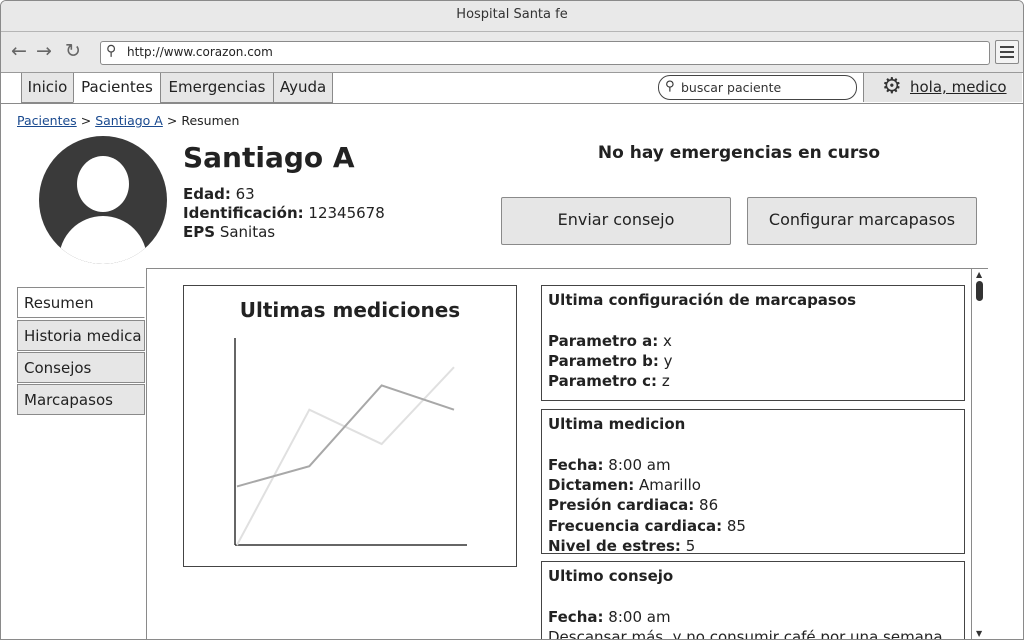 The height and width of the screenshot is (640, 1024). I want to click on patient-id: Identificación: 12345678, so click(284, 213).